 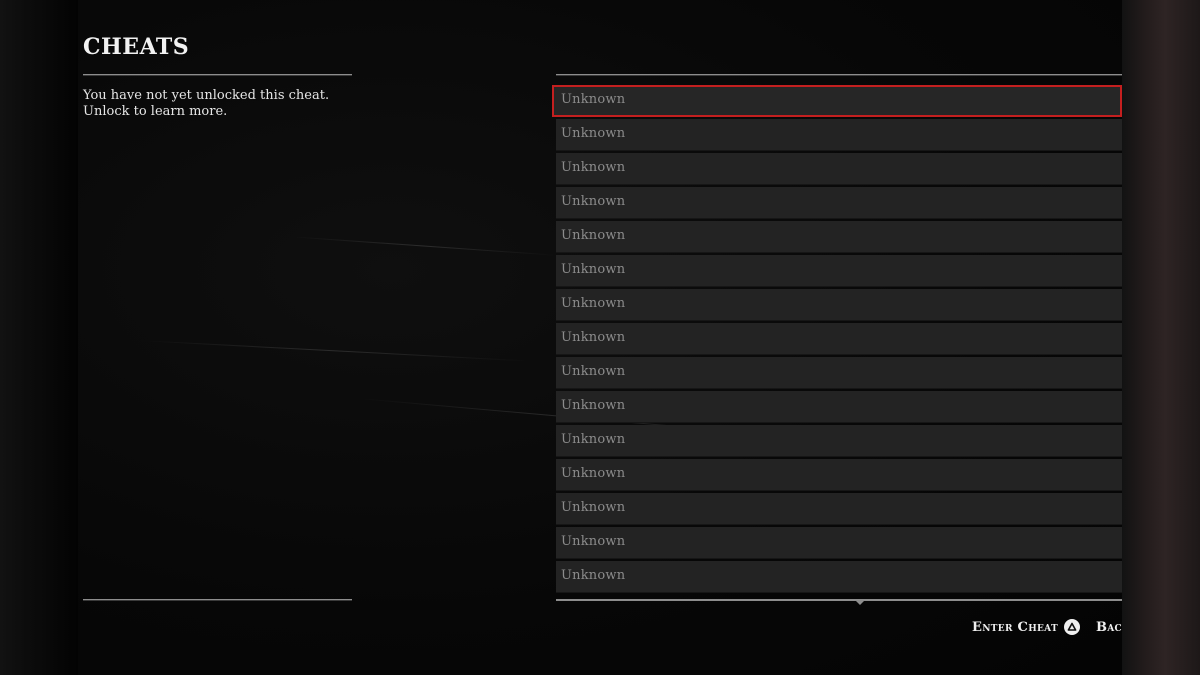 What do you see at coordinates (39, 337) in the screenshot?
I see `left-edge-background` at bounding box center [39, 337].